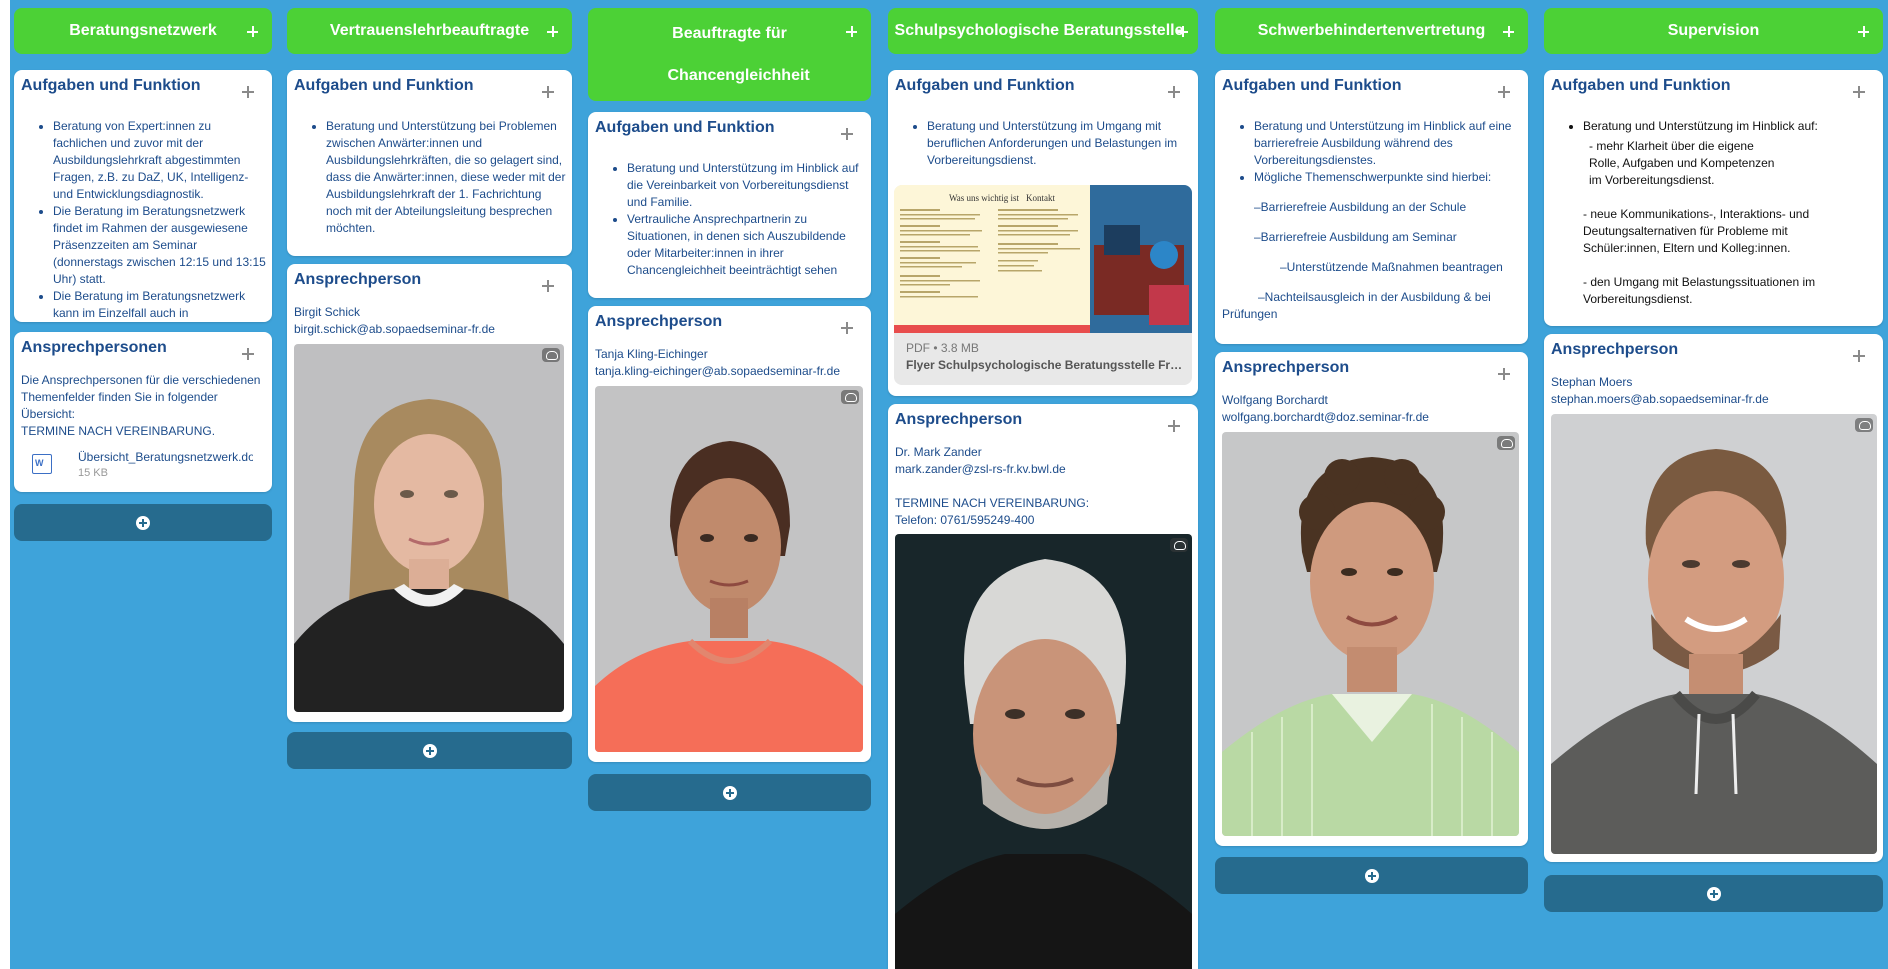 This screenshot has height=969, width=1888. I want to click on contact-note: TERMINE NACH VEREINBARUNG:, so click(992, 503).